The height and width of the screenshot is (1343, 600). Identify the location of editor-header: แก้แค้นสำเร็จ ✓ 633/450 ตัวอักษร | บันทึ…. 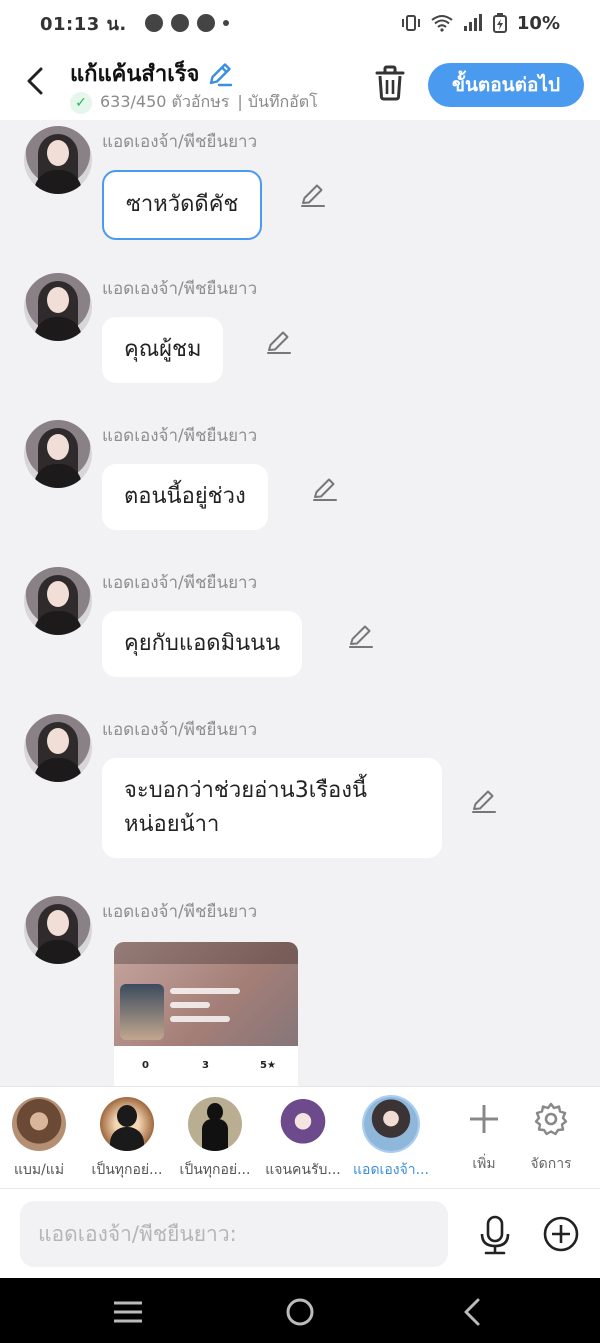
(300, 83).